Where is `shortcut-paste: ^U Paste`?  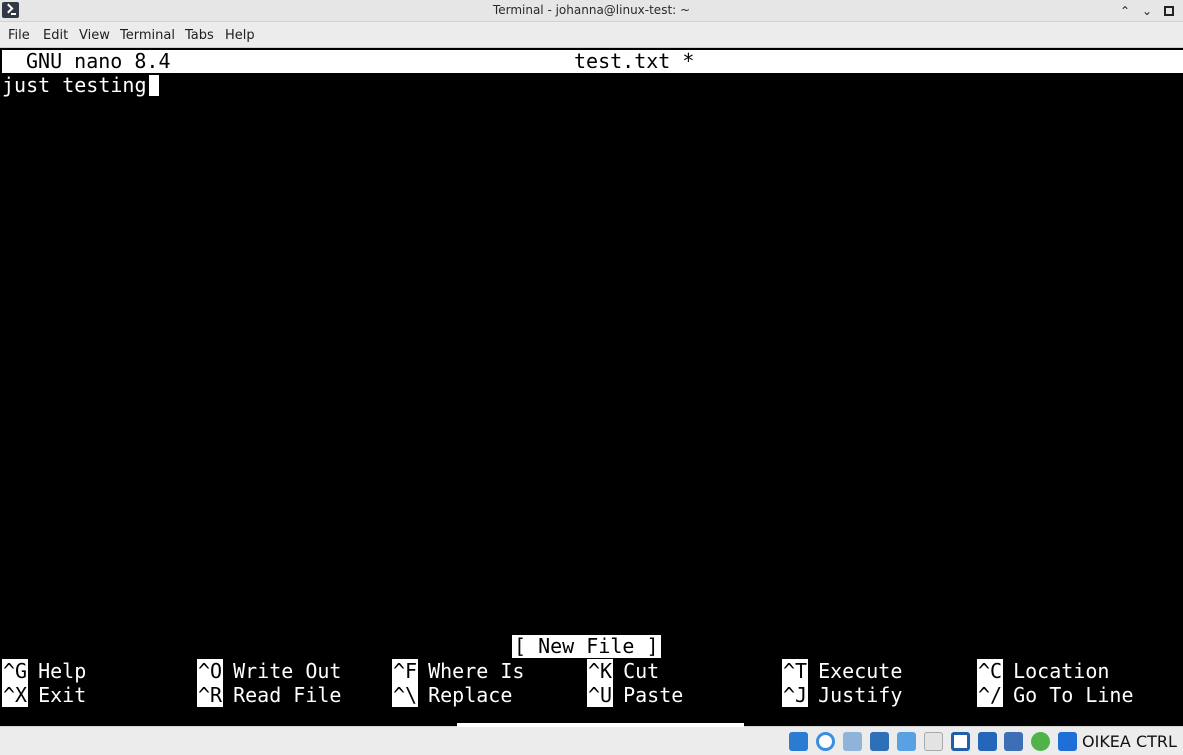
shortcut-paste: ^U Paste is located at coordinates (635, 695).